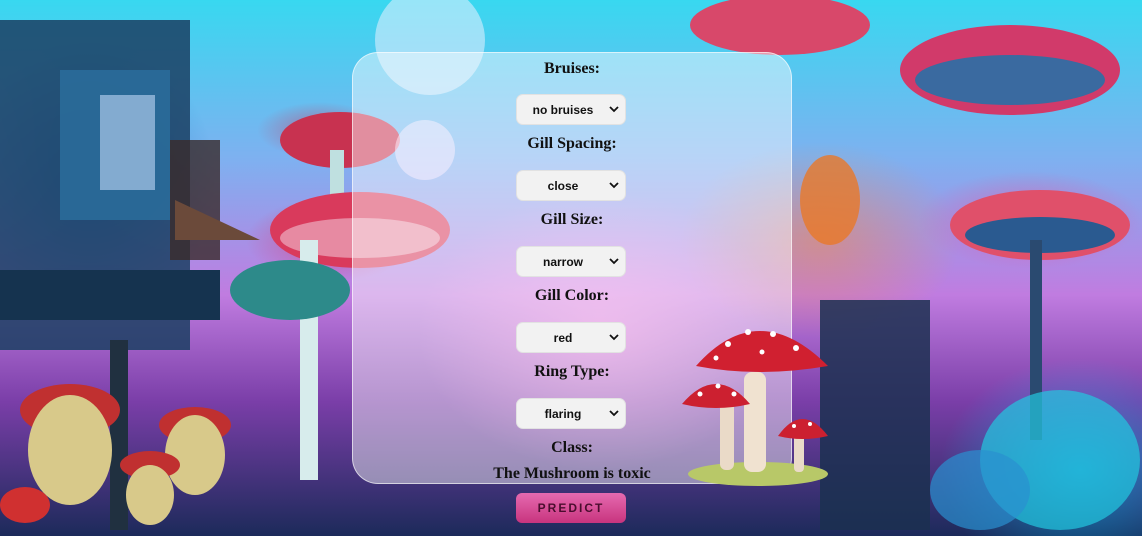  What do you see at coordinates (563, 185) in the screenshot?
I see `gill-spacing-value: close` at bounding box center [563, 185].